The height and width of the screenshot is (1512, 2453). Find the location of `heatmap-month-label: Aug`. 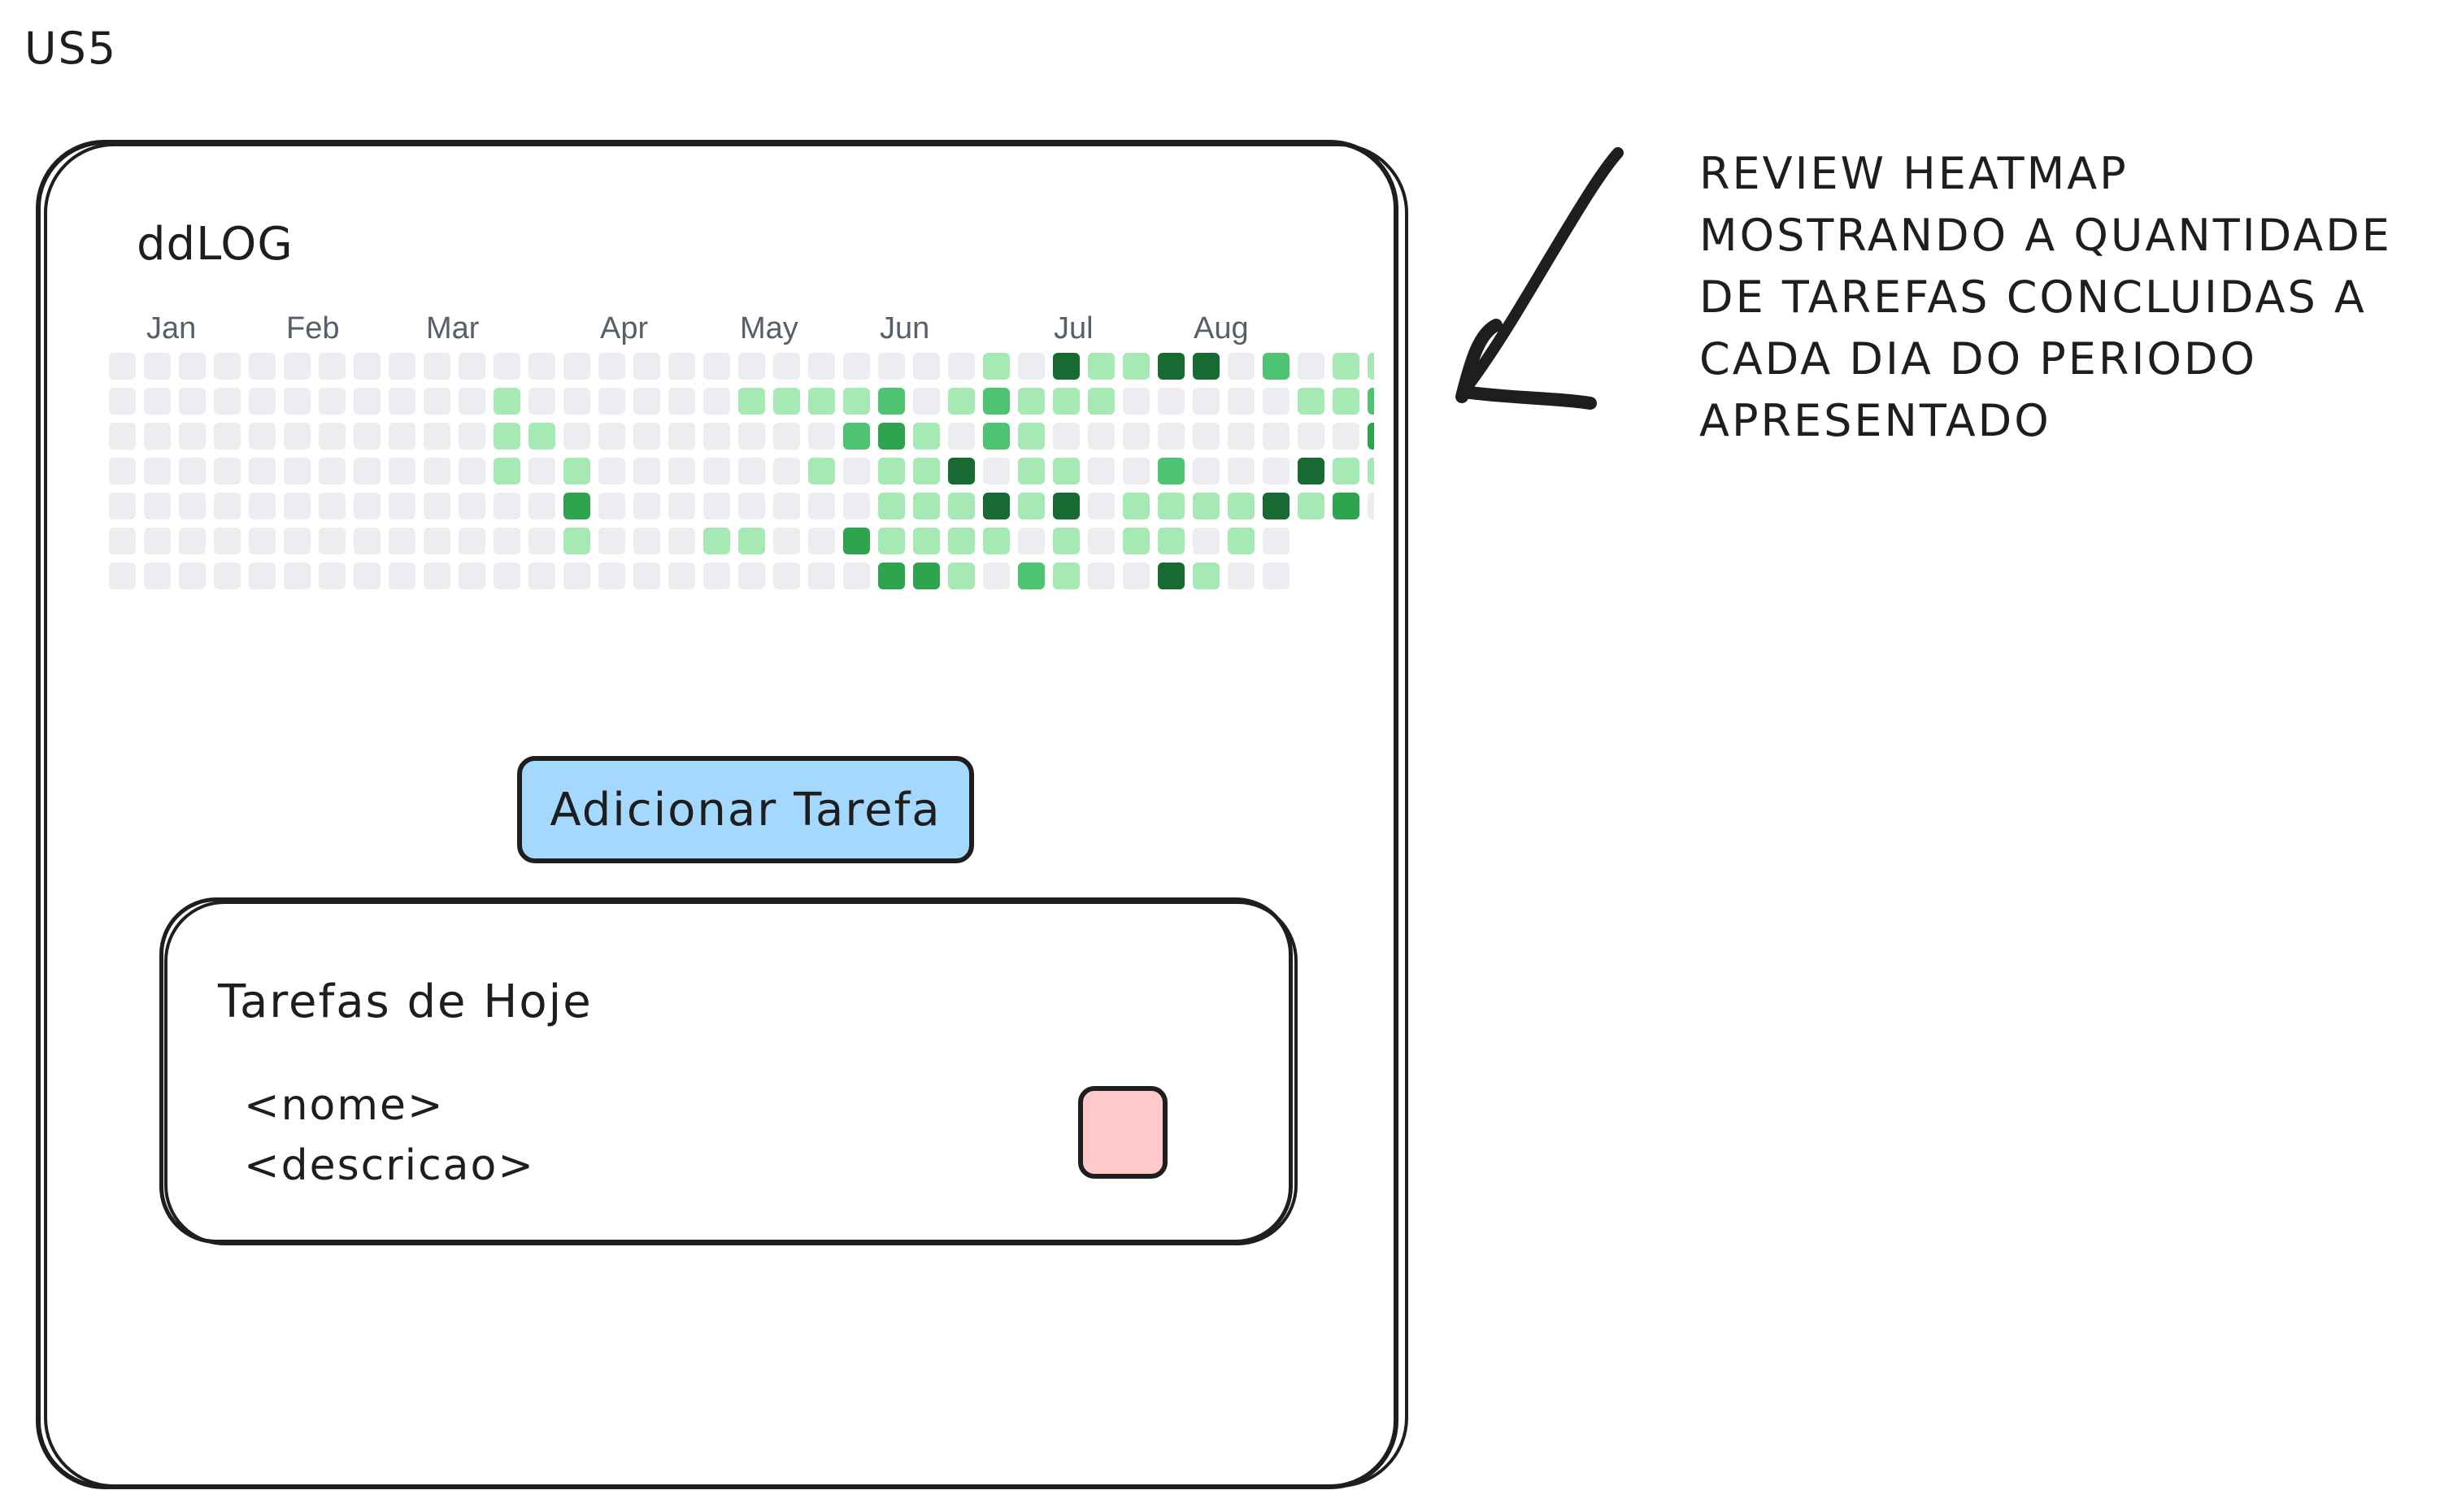

heatmap-month-label: Aug is located at coordinates (1221, 328).